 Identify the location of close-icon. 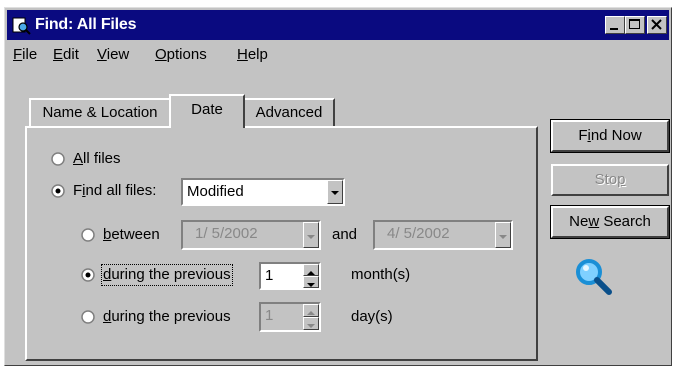
(656, 24).